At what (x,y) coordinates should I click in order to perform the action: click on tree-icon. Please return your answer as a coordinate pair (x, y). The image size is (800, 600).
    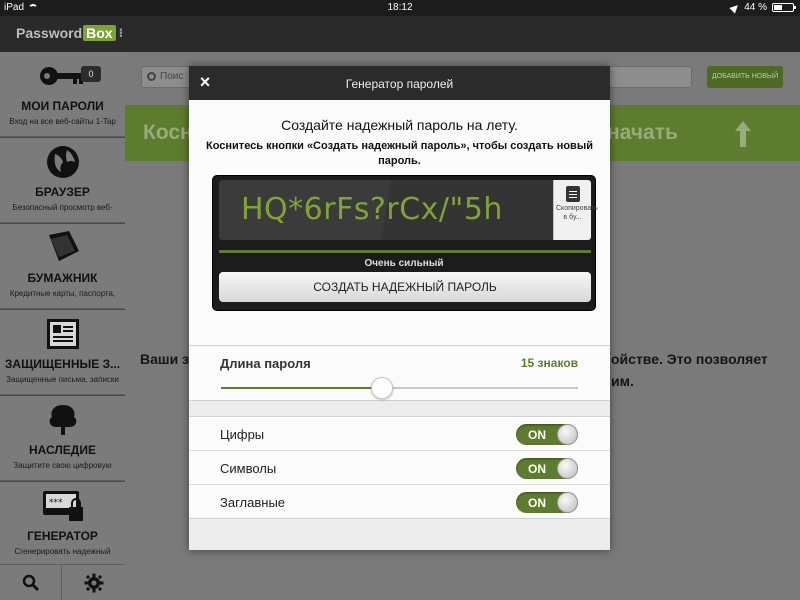
    Looking at the image, I should click on (62, 420).